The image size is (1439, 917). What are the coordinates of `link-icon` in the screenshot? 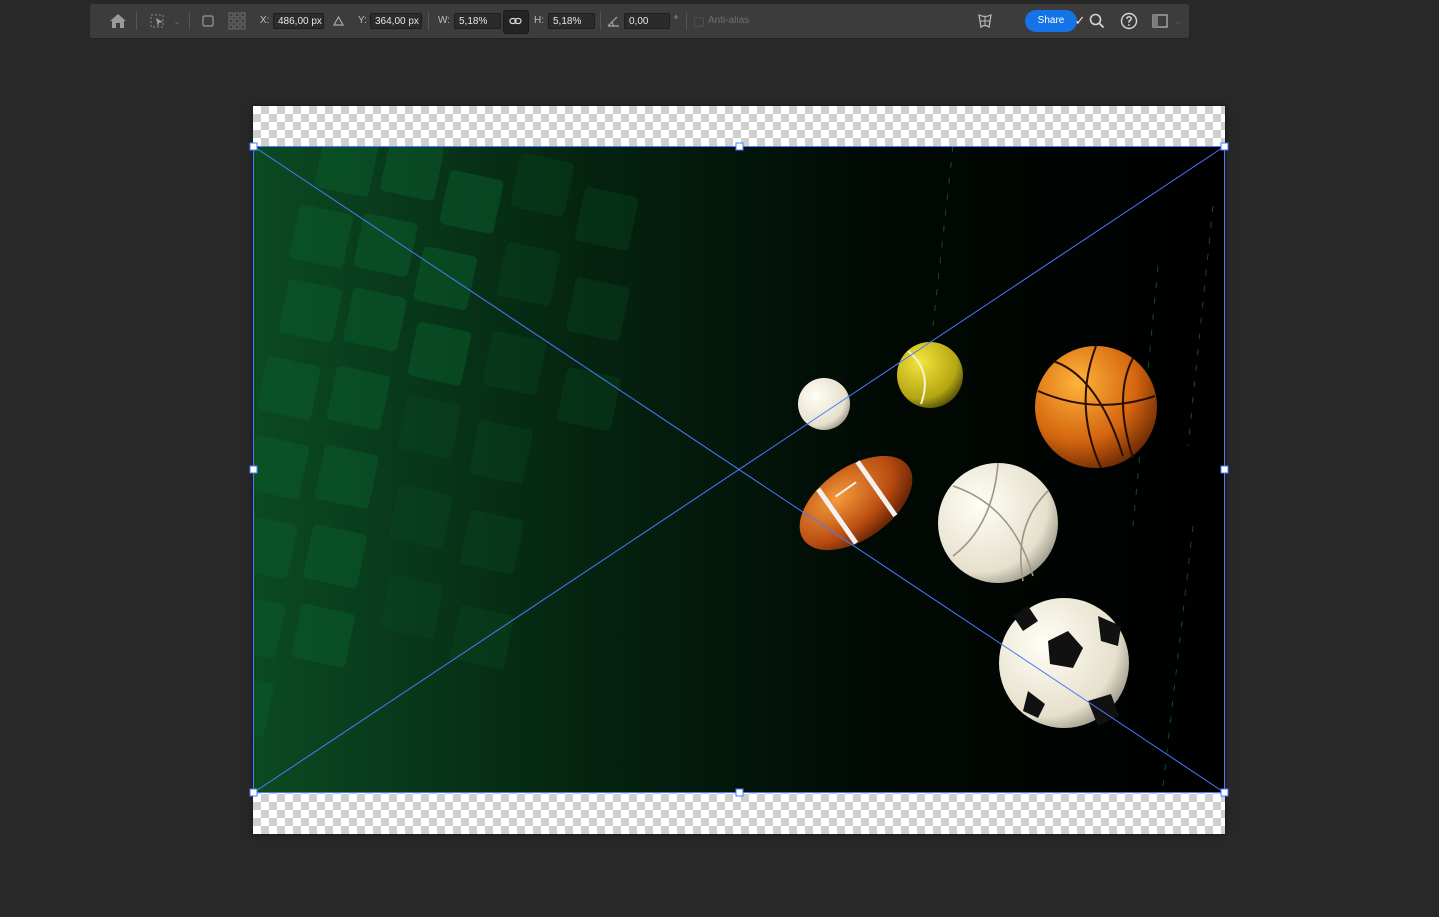 It's located at (515, 21).